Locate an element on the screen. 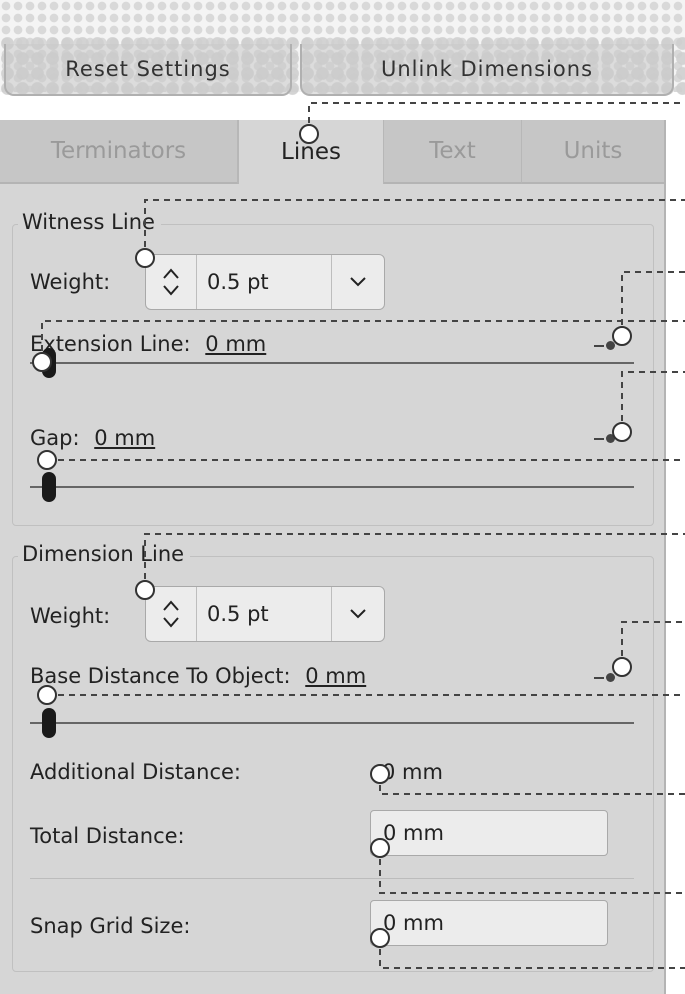  base-distance-link-icon is located at coordinates (604, 677).